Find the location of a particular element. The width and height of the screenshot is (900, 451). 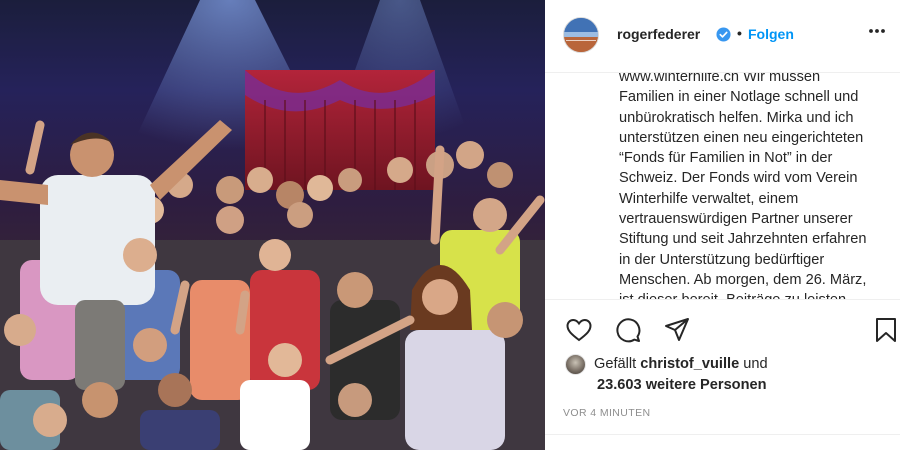

heart-icon is located at coordinates (579, 330).